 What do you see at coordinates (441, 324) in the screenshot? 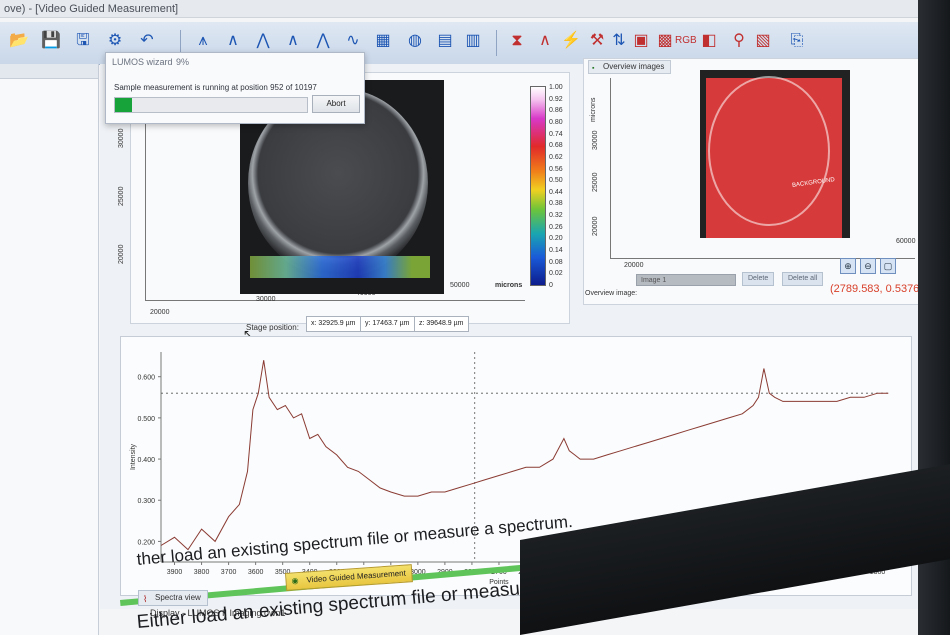
I see `stage-z-field: z: 39648.9 µm` at bounding box center [441, 324].